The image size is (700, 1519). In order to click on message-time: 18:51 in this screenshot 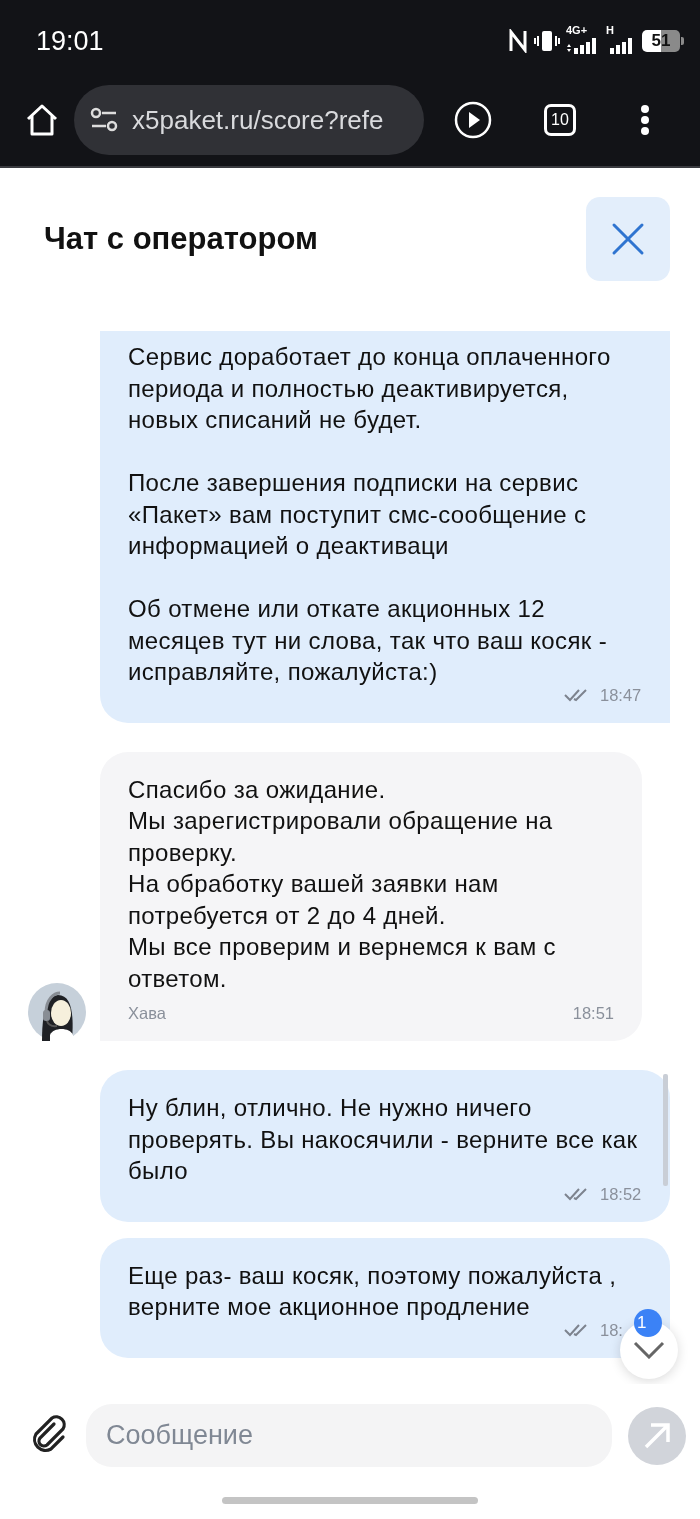, I will do `click(593, 1013)`.